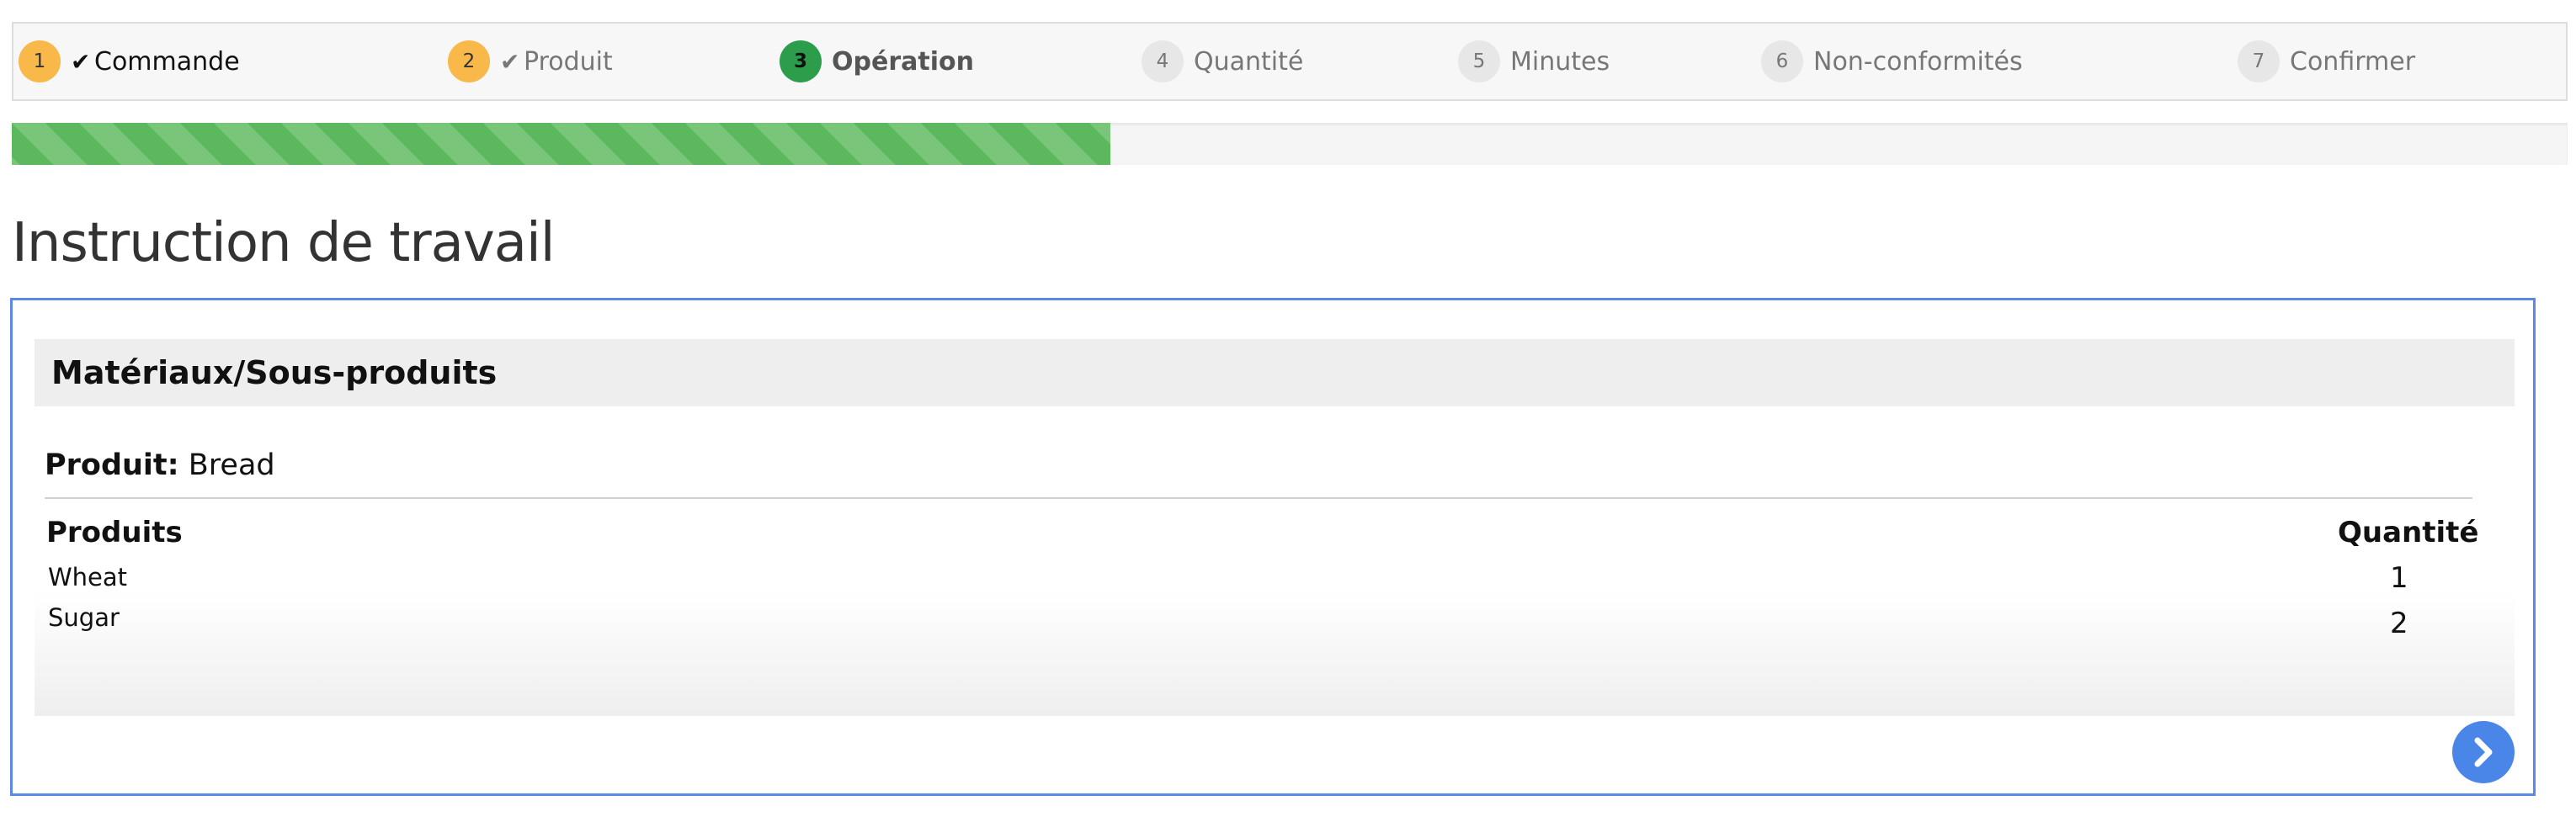 The height and width of the screenshot is (838, 2576). I want to click on product-line: Produit: Bread, so click(160, 465).